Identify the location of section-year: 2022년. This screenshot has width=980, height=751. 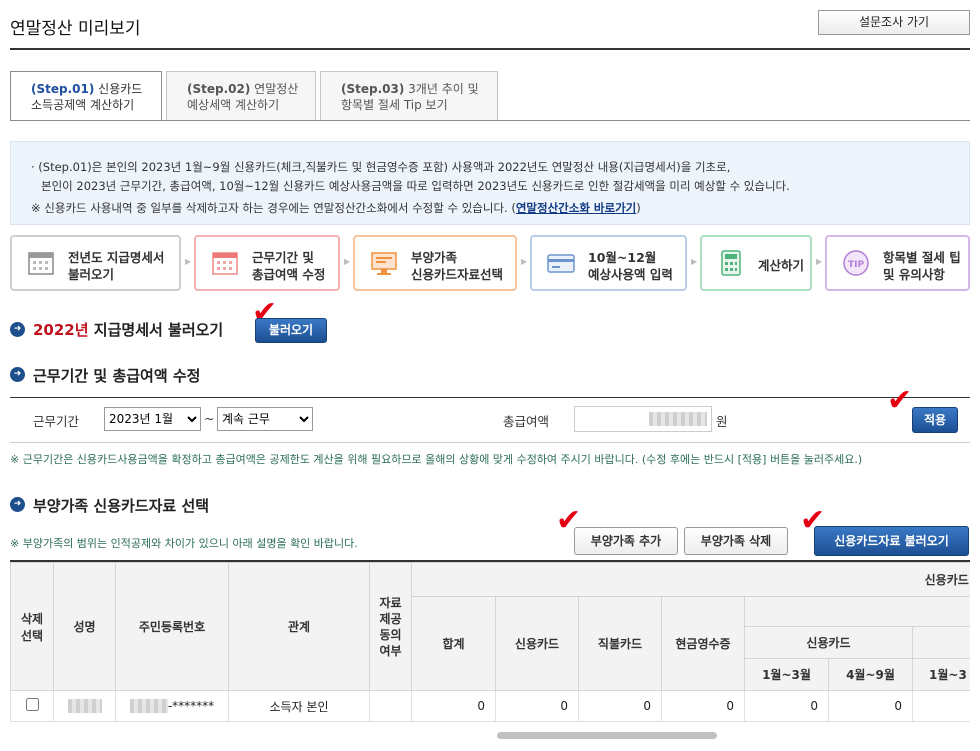
(61, 330).